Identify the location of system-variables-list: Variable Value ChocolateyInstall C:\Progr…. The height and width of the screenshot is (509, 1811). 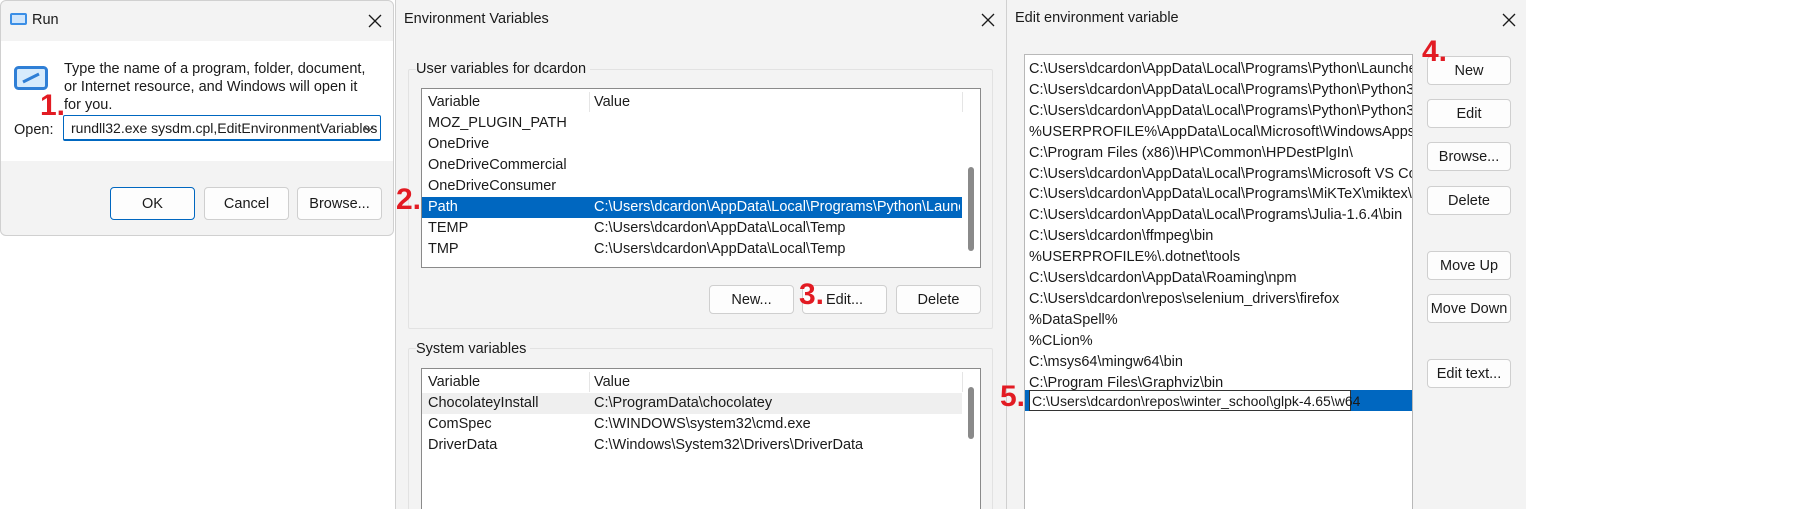
(701, 438).